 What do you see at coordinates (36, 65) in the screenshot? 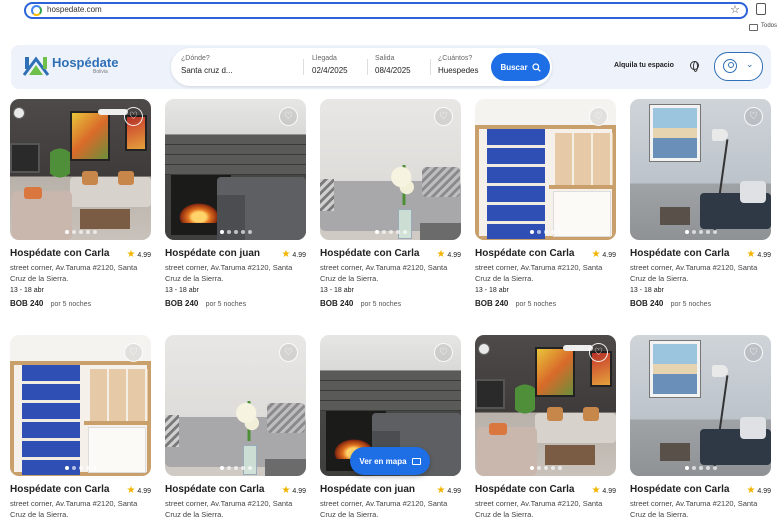
I see `logo-icon` at bounding box center [36, 65].